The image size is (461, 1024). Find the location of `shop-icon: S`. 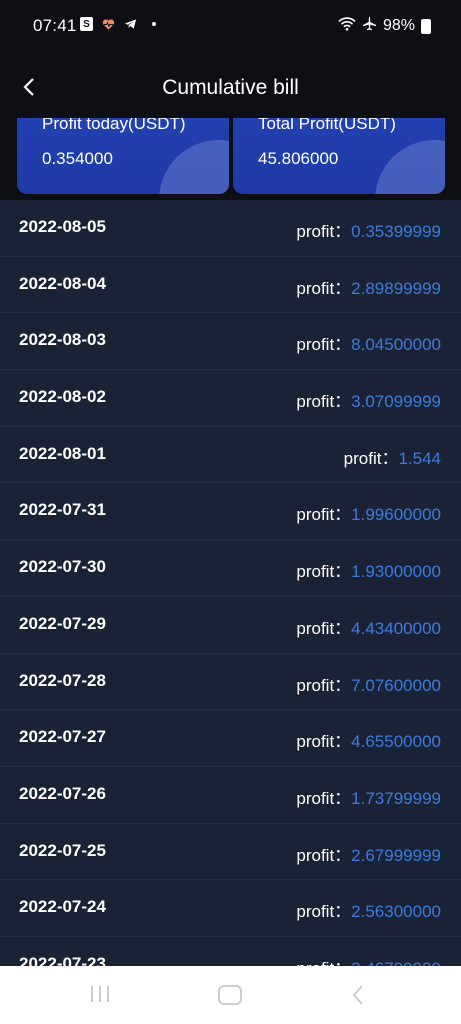

shop-icon: S is located at coordinates (86, 24).